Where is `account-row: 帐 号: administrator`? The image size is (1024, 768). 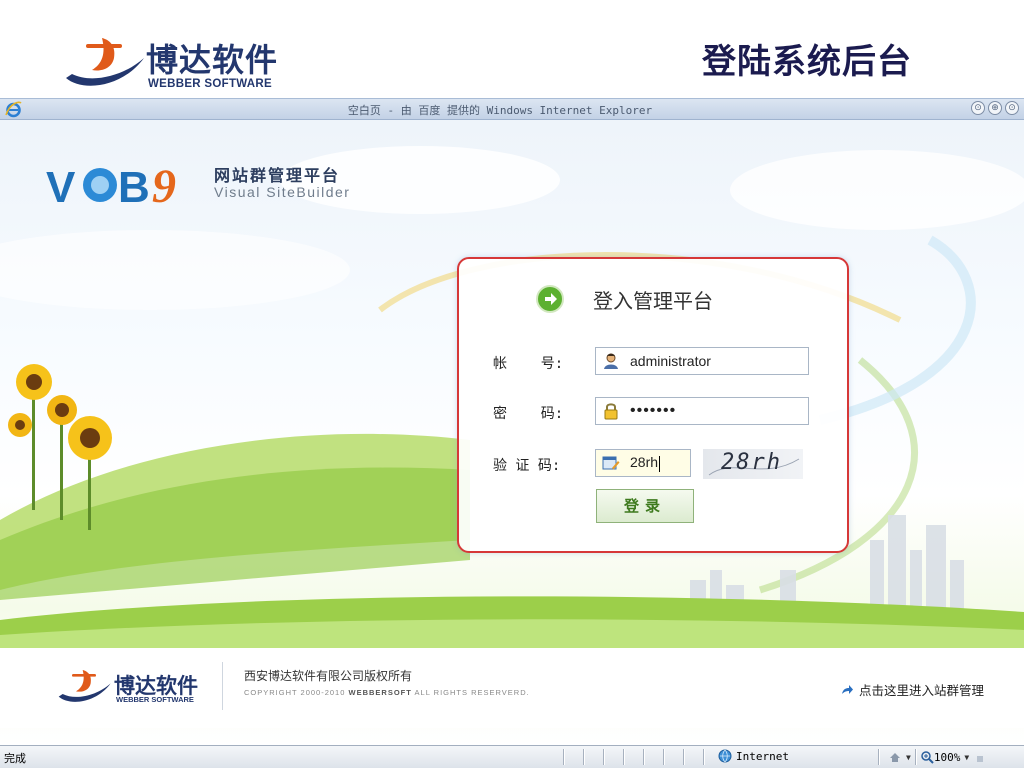 account-row: 帐 号: administrator is located at coordinates (658, 362).